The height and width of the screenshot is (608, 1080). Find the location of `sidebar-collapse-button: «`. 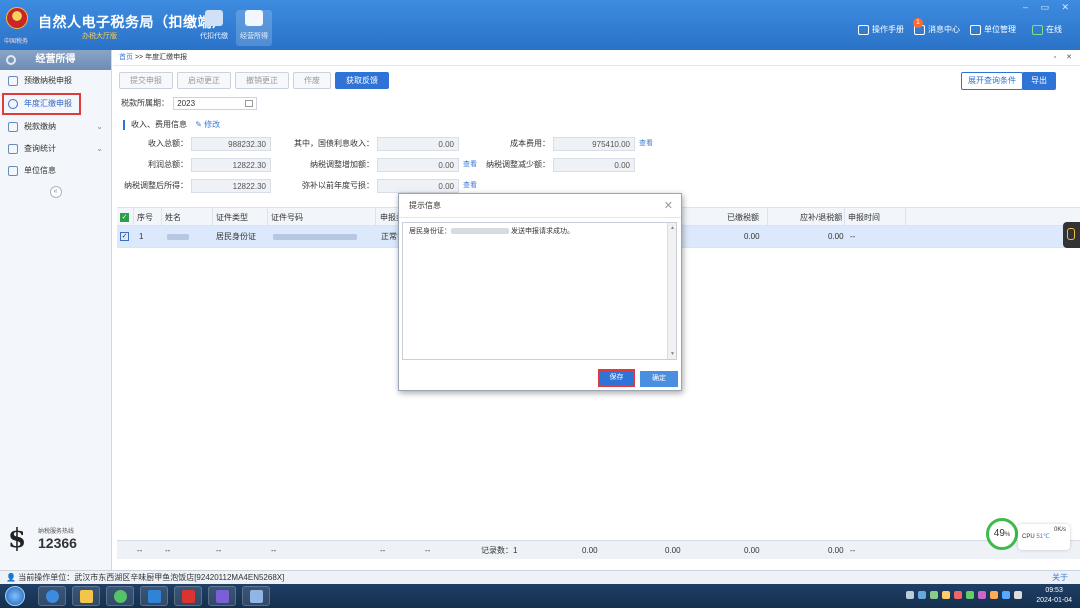

sidebar-collapse-button: « is located at coordinates (55, 192).